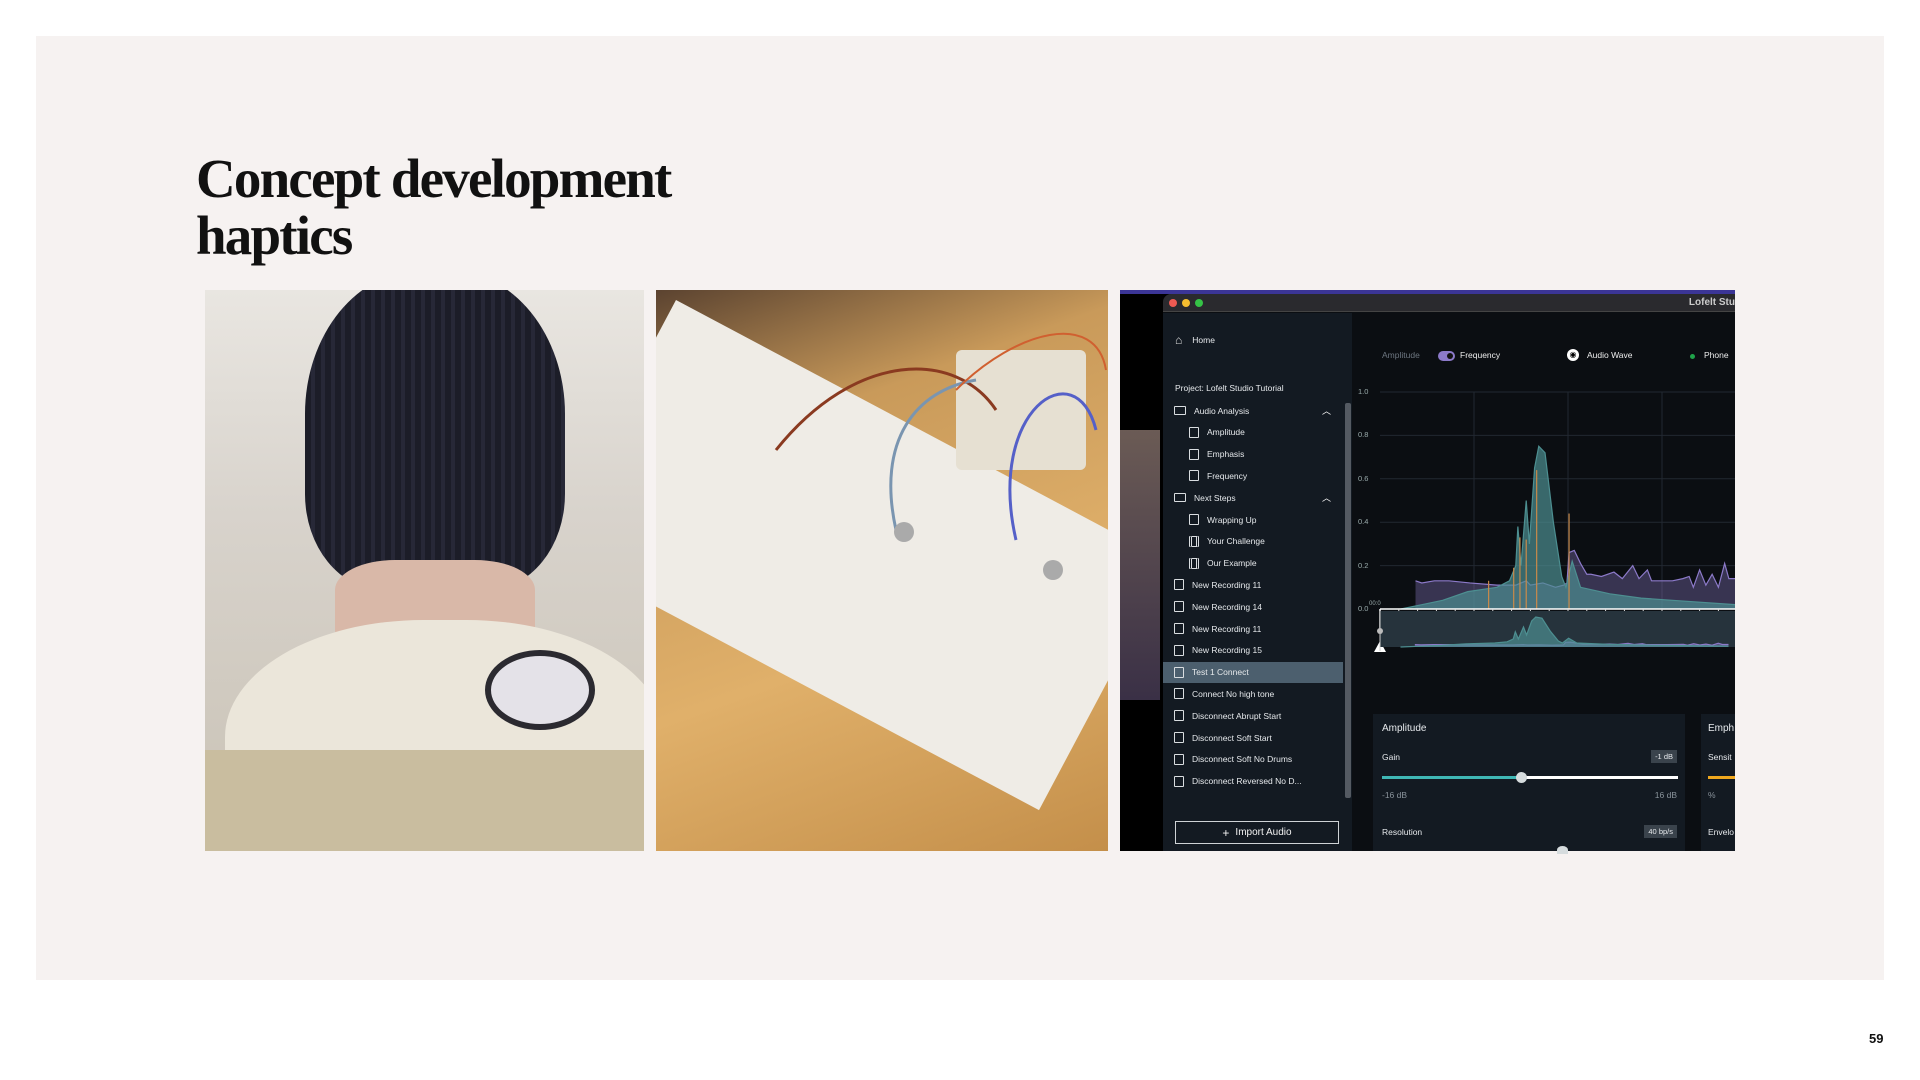 This screenshot has width=1920, height=1080. What do you see at coordinates (1692, 356) in the screenshot?
I see `phone-status-icon` at bounding box center [1692, 356].